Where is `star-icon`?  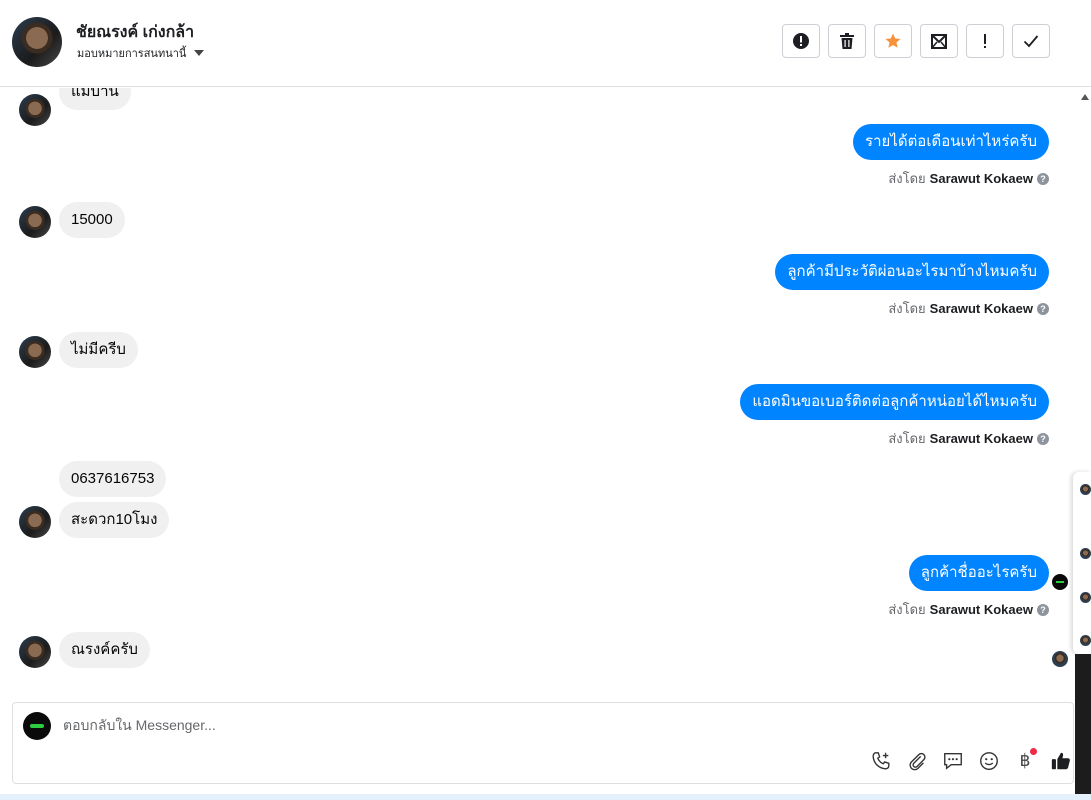 star-icon is located at coordinates (893, 40).